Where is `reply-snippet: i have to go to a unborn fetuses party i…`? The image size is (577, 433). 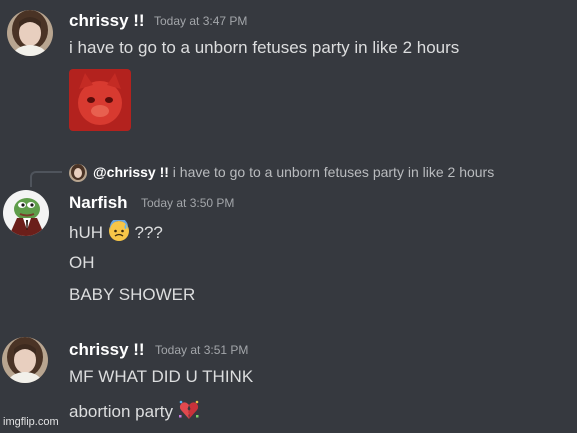 reply-snippet: i have to go to a unborn fetuses party i… is located at coordinates (333, 172).